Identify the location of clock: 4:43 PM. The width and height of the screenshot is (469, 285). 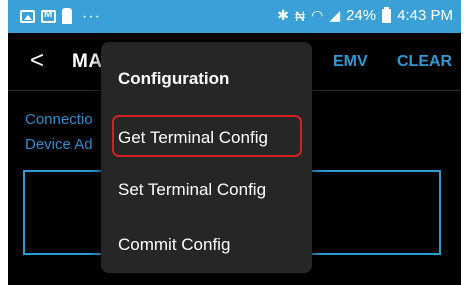
(425, 15).